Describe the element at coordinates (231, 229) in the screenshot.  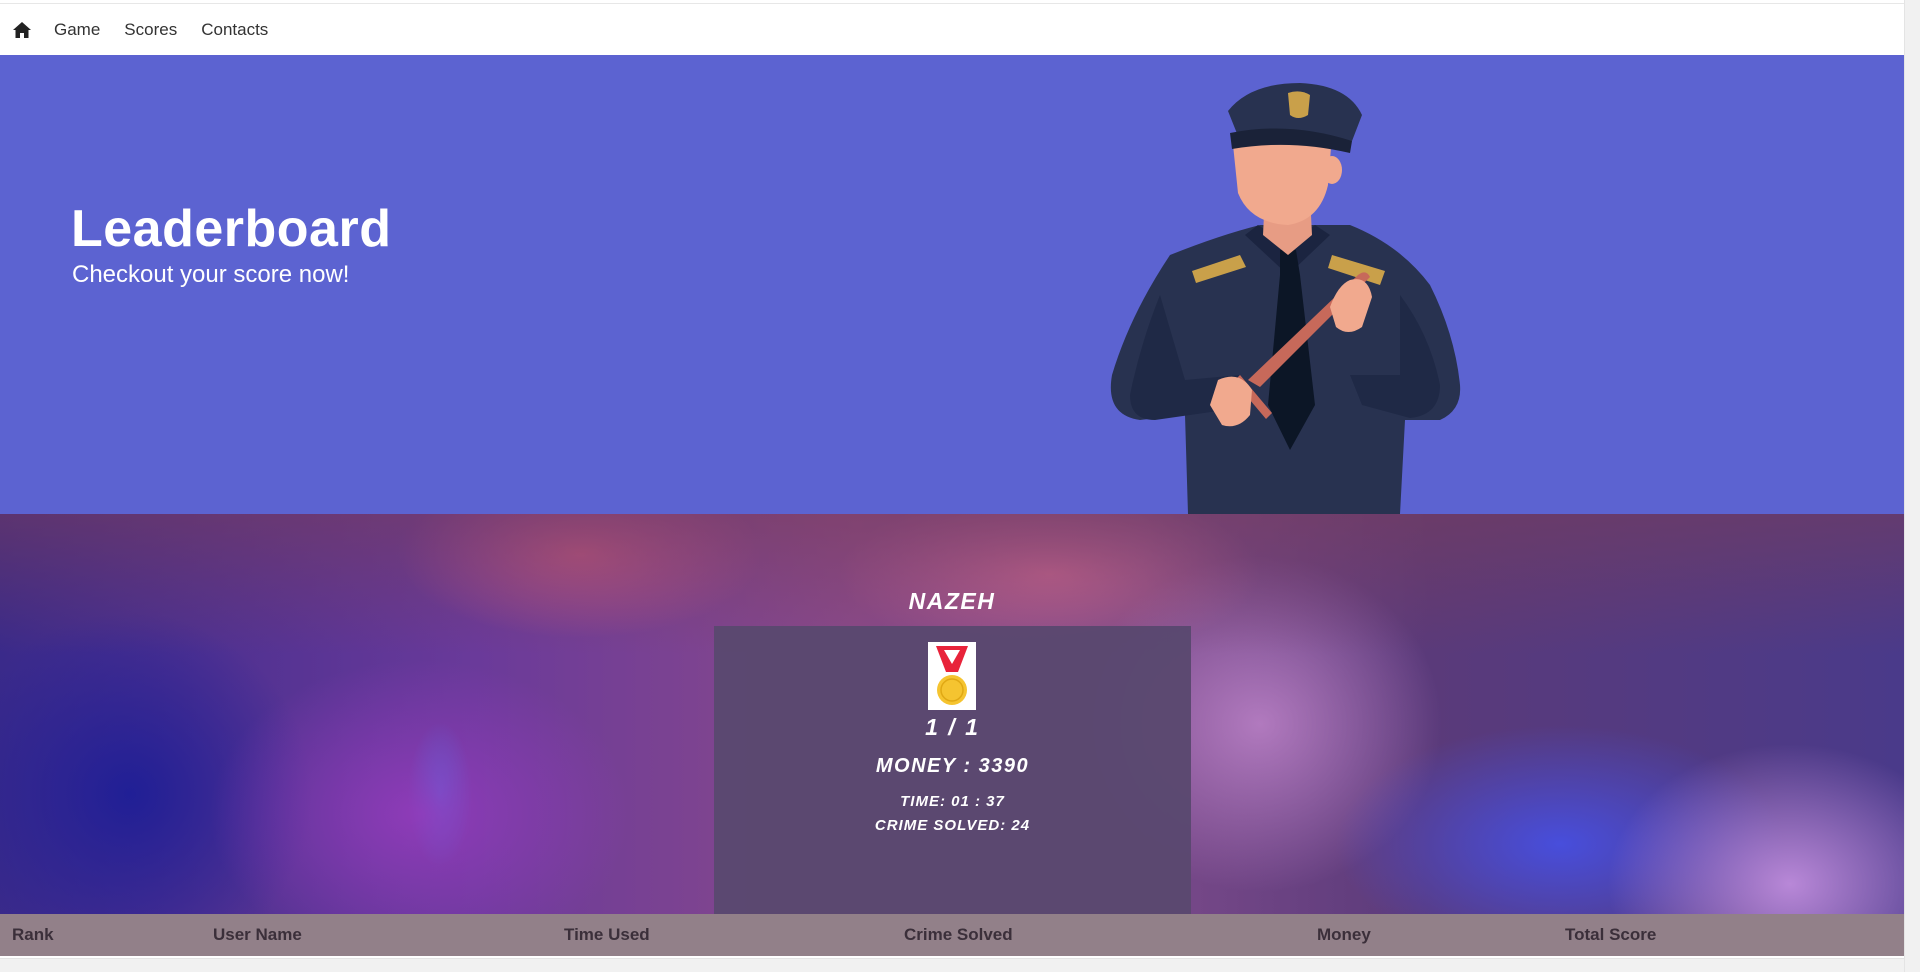
I see `page-title: Leaderboard` at that location.